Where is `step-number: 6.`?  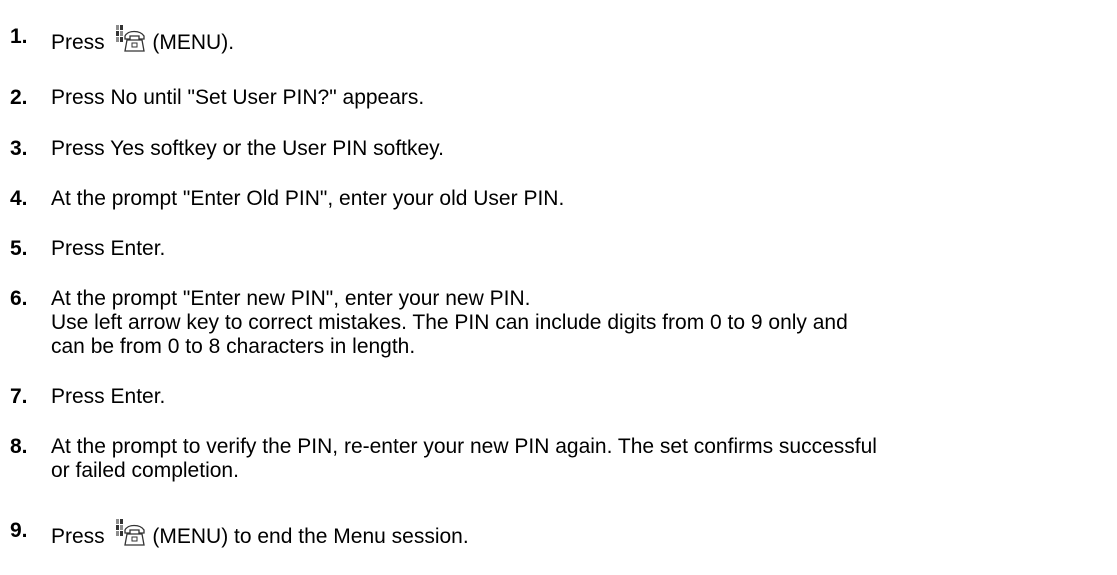
step-number: 6. is located at coordinates (19, 298).